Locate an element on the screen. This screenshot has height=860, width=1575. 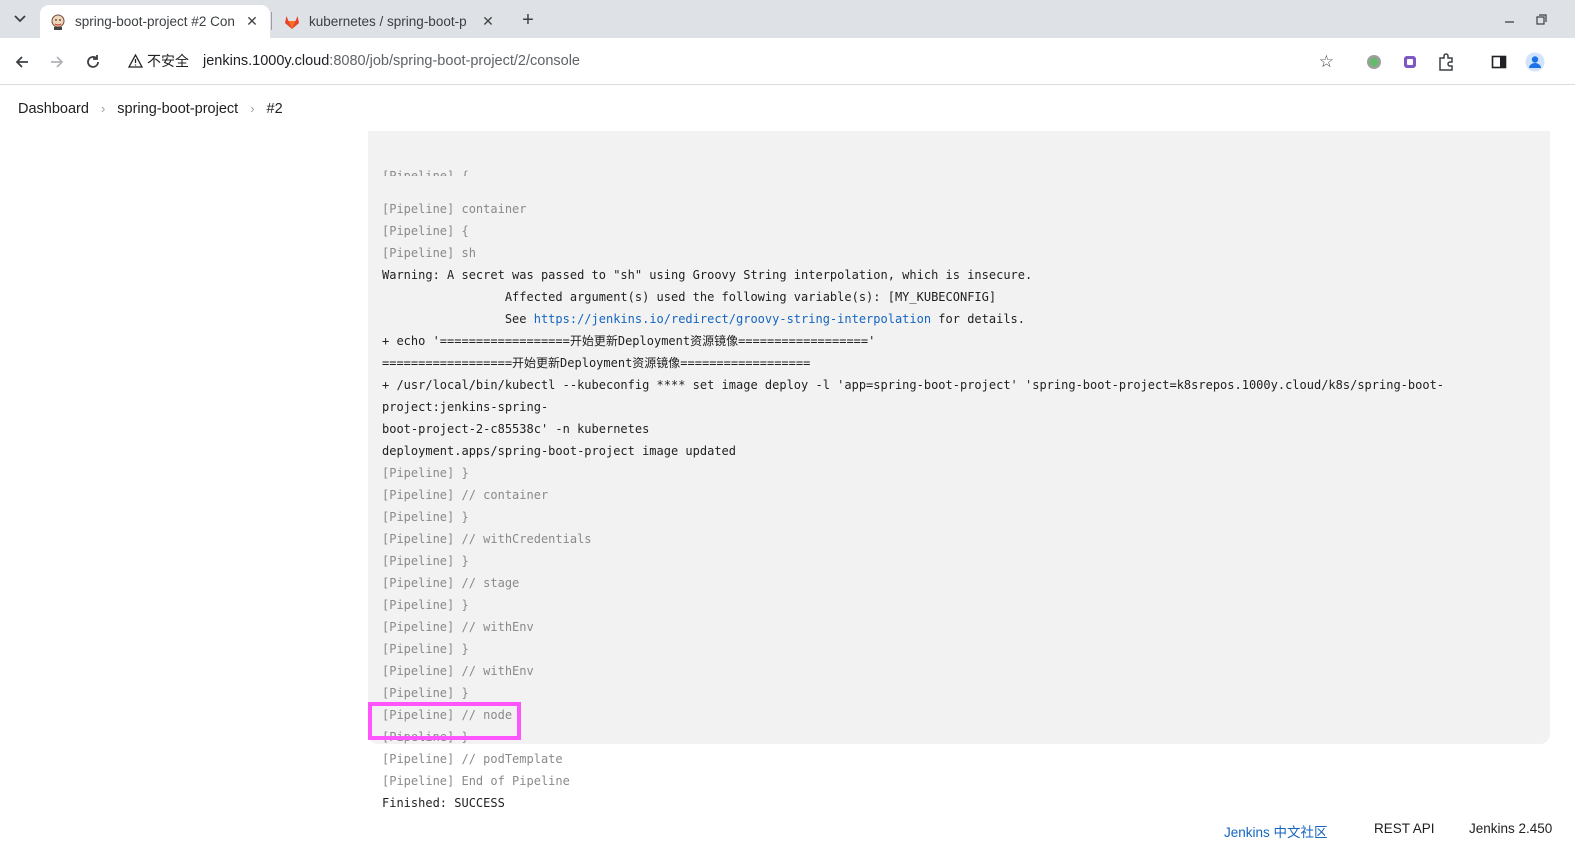
restore-window-icon is located at coordinates (1541, 19).